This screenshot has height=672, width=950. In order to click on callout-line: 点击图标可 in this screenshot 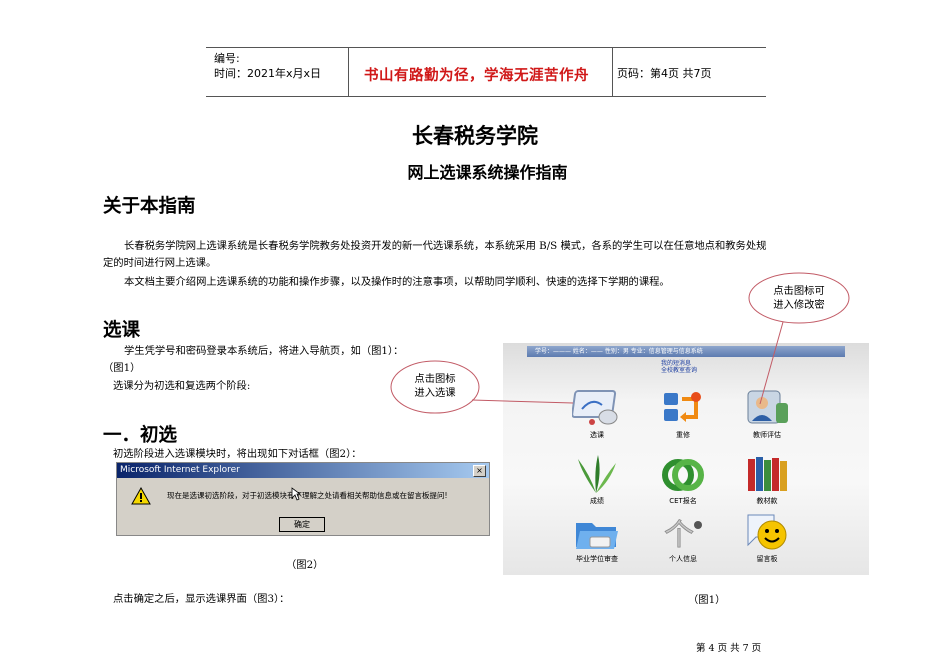, I will do `click(799, 291)`.